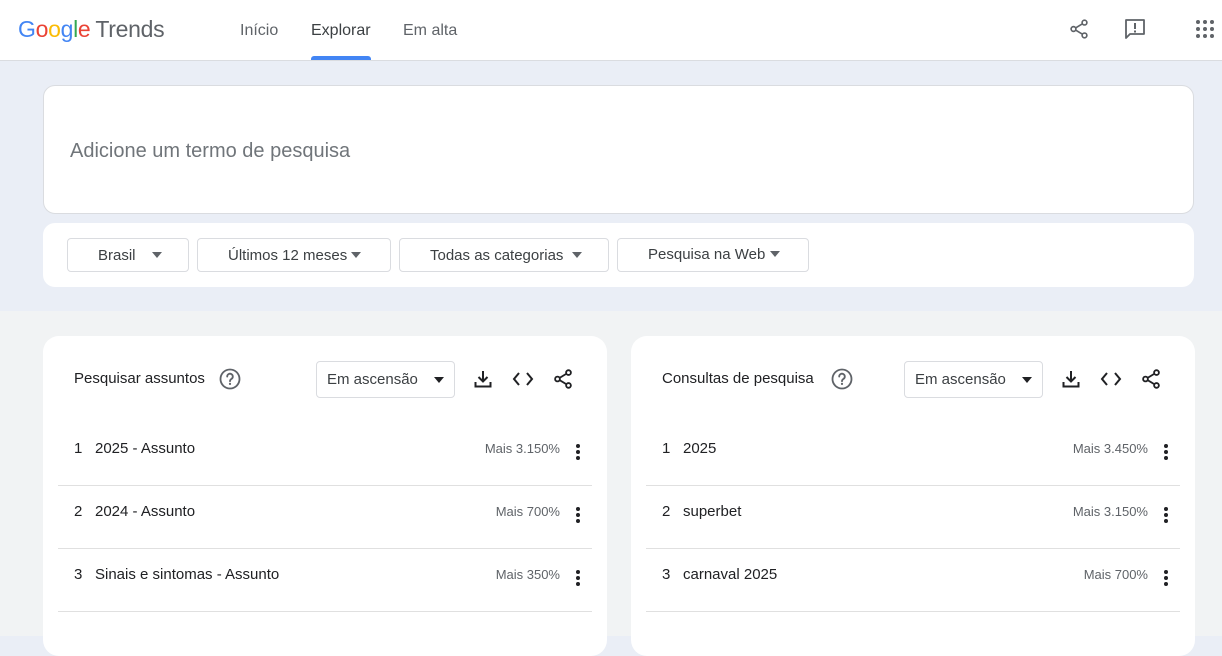  I want to click on search-input, so click(570, 151).